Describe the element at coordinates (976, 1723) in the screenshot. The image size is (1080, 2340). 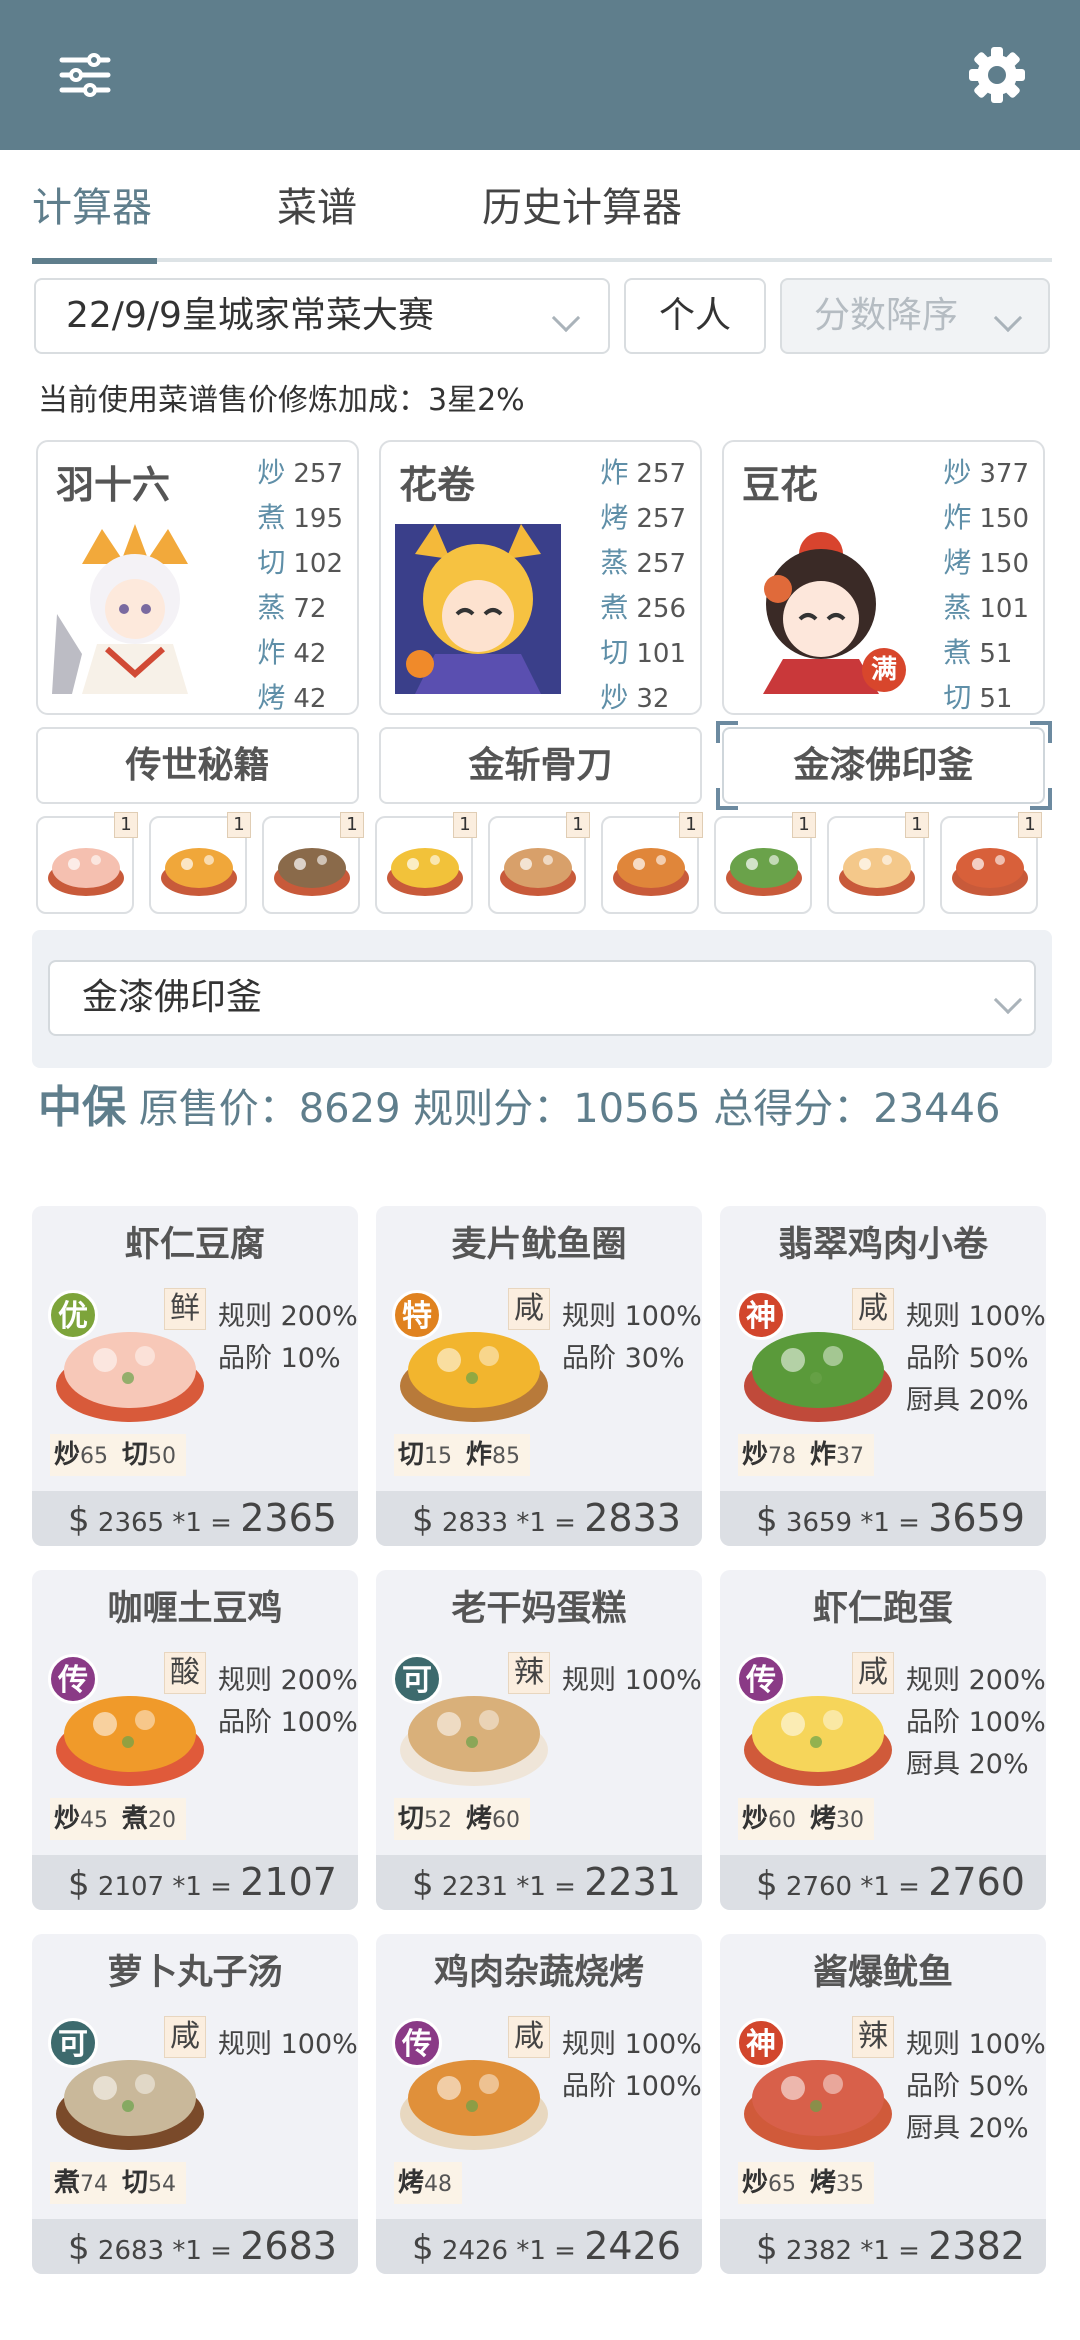
I see `rule-list: 规则 200% 品阶 100% 厨具 20%` at that location.